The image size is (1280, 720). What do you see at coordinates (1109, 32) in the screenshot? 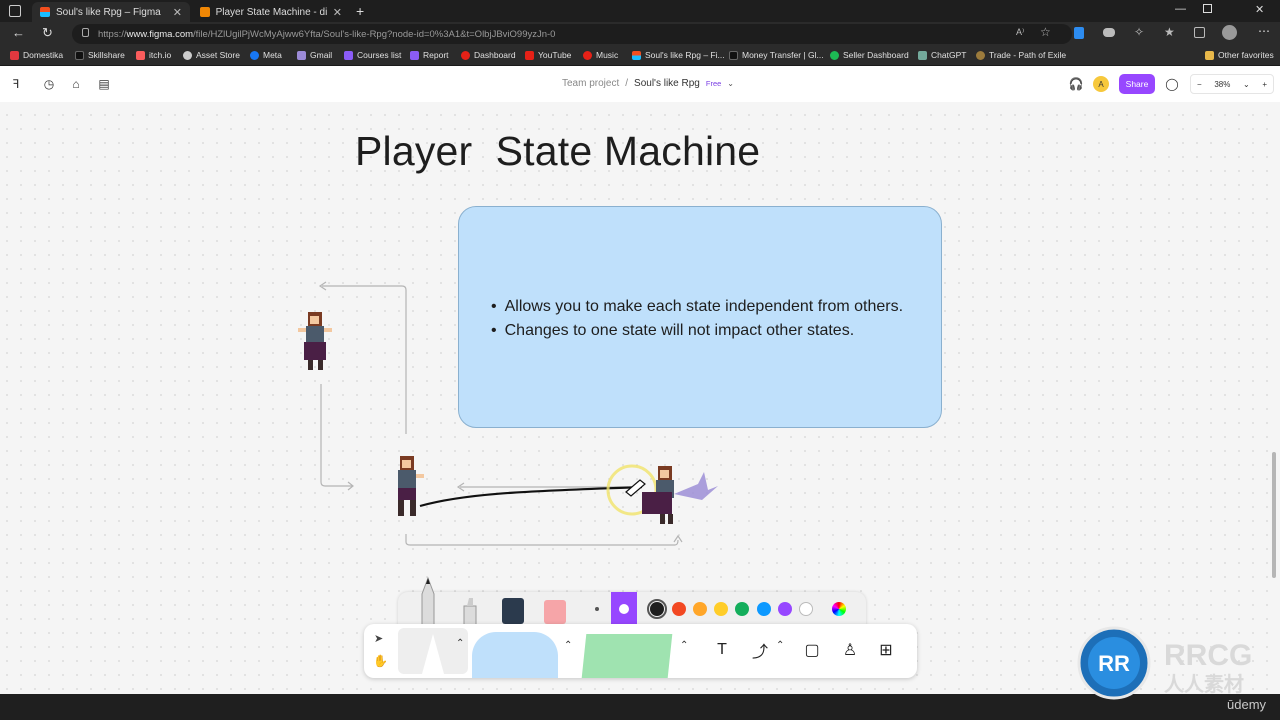
I see `extension-gamepad-icon` at bounding box center [1109, 32].